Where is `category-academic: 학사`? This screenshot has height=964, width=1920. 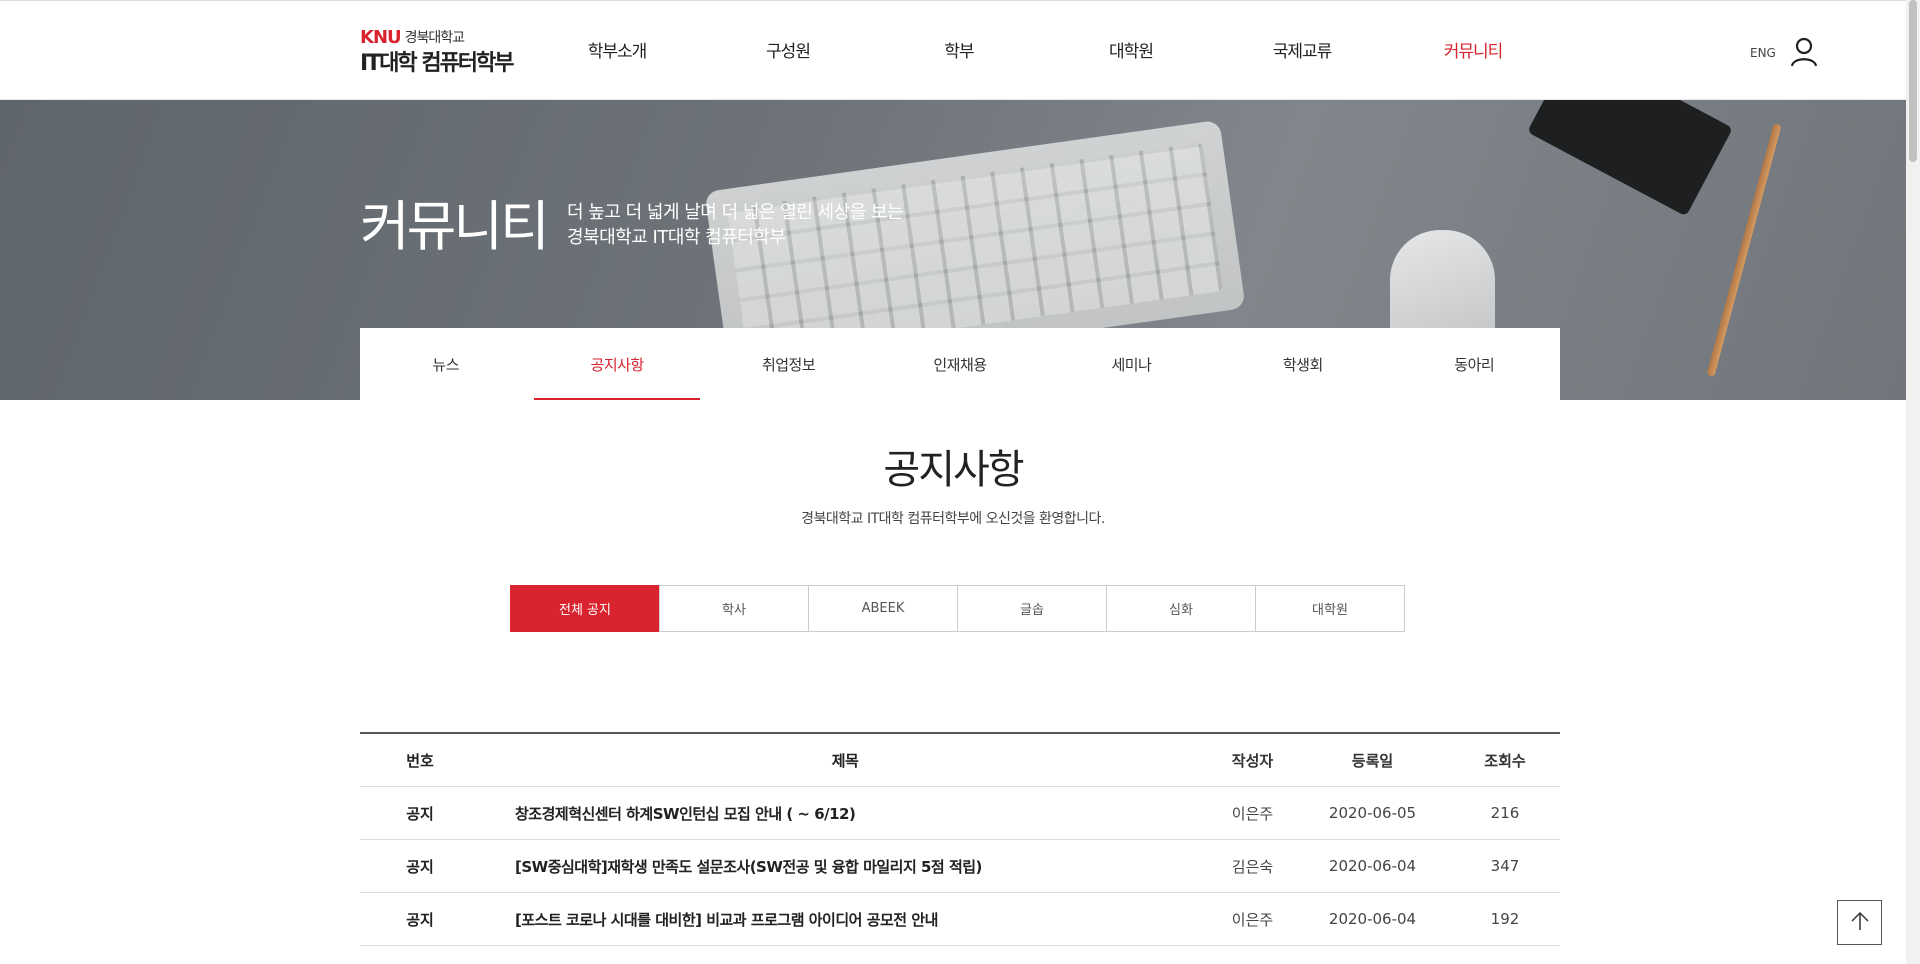
category-academic: 학사 is located at coordinates (734, 608).